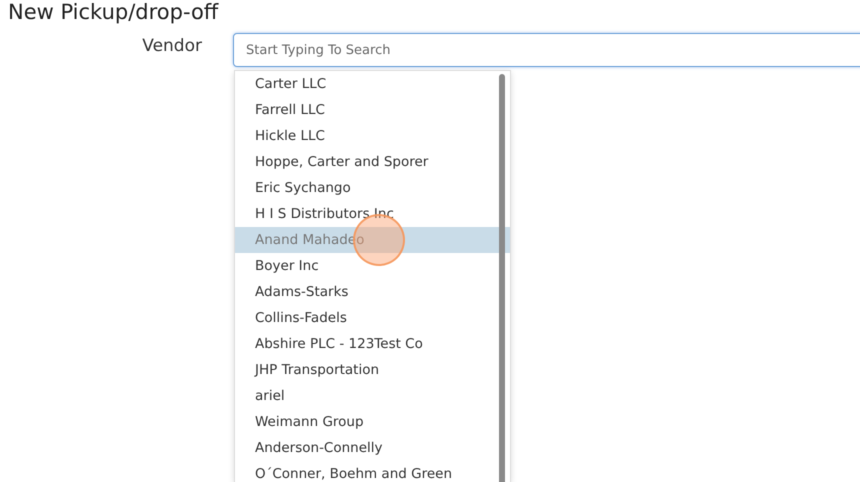 This screenshot has width=860, height=482. What do you see at coordinates (372, 318) in the screenshot?
I see `vendor-option: Collins-Fadels` at bounding box center [372, 318].